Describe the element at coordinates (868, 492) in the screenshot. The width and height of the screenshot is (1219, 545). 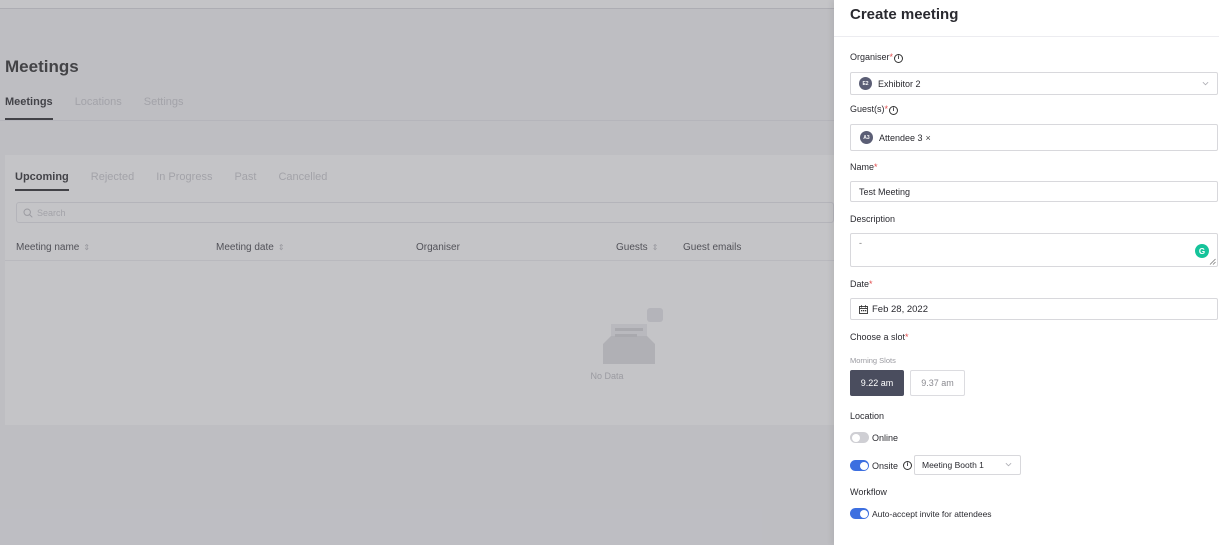
I see `workflow-label: Workflow` at that location.